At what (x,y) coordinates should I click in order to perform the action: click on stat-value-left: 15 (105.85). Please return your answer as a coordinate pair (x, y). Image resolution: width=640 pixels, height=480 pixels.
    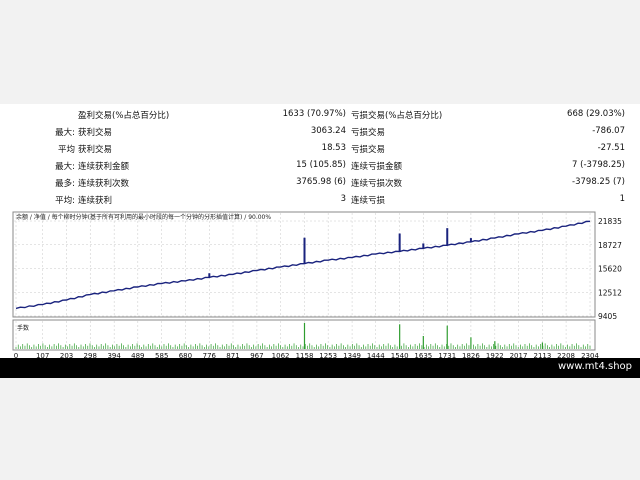
    Looking at the image, I should click on (321, 165).